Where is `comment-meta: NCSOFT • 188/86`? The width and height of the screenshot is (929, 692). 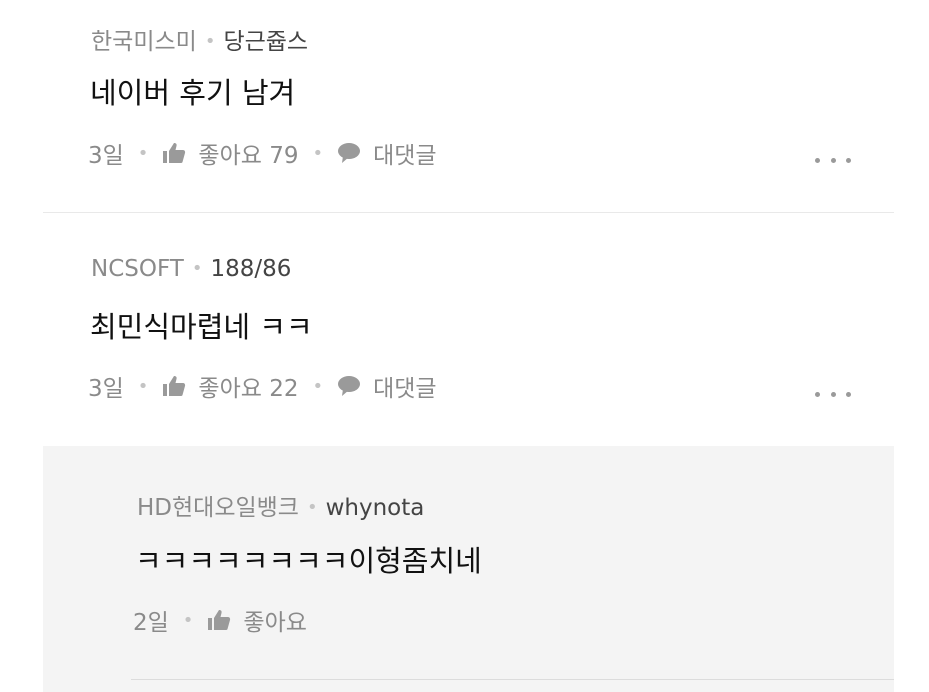 comment-meta: NCSOFT • 188/86 is located at coordinates (191, 269).